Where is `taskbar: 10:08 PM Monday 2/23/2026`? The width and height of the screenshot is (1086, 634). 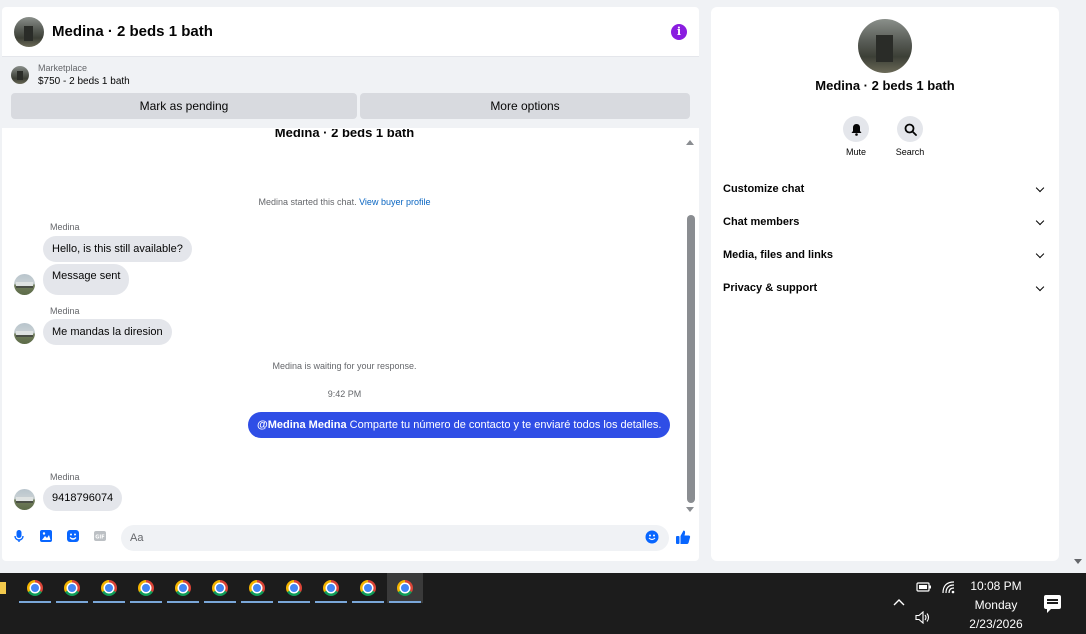 taskbar: 10:08 PM Monday 2/23/2026 is located at coordinates (543, 603).